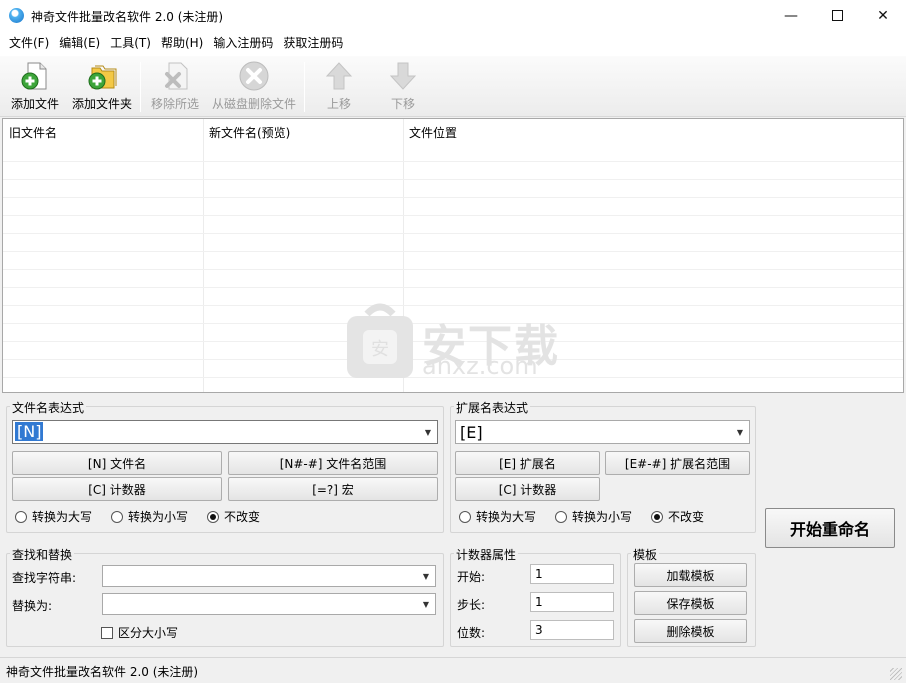 Image resolution: width=906 pixels, height=683 pixels. What do you see at coordinates (527, 489) in the screenshot?
I see `insert-ext-counter-button: [C] 计数器` at bounding box center [527, 489].